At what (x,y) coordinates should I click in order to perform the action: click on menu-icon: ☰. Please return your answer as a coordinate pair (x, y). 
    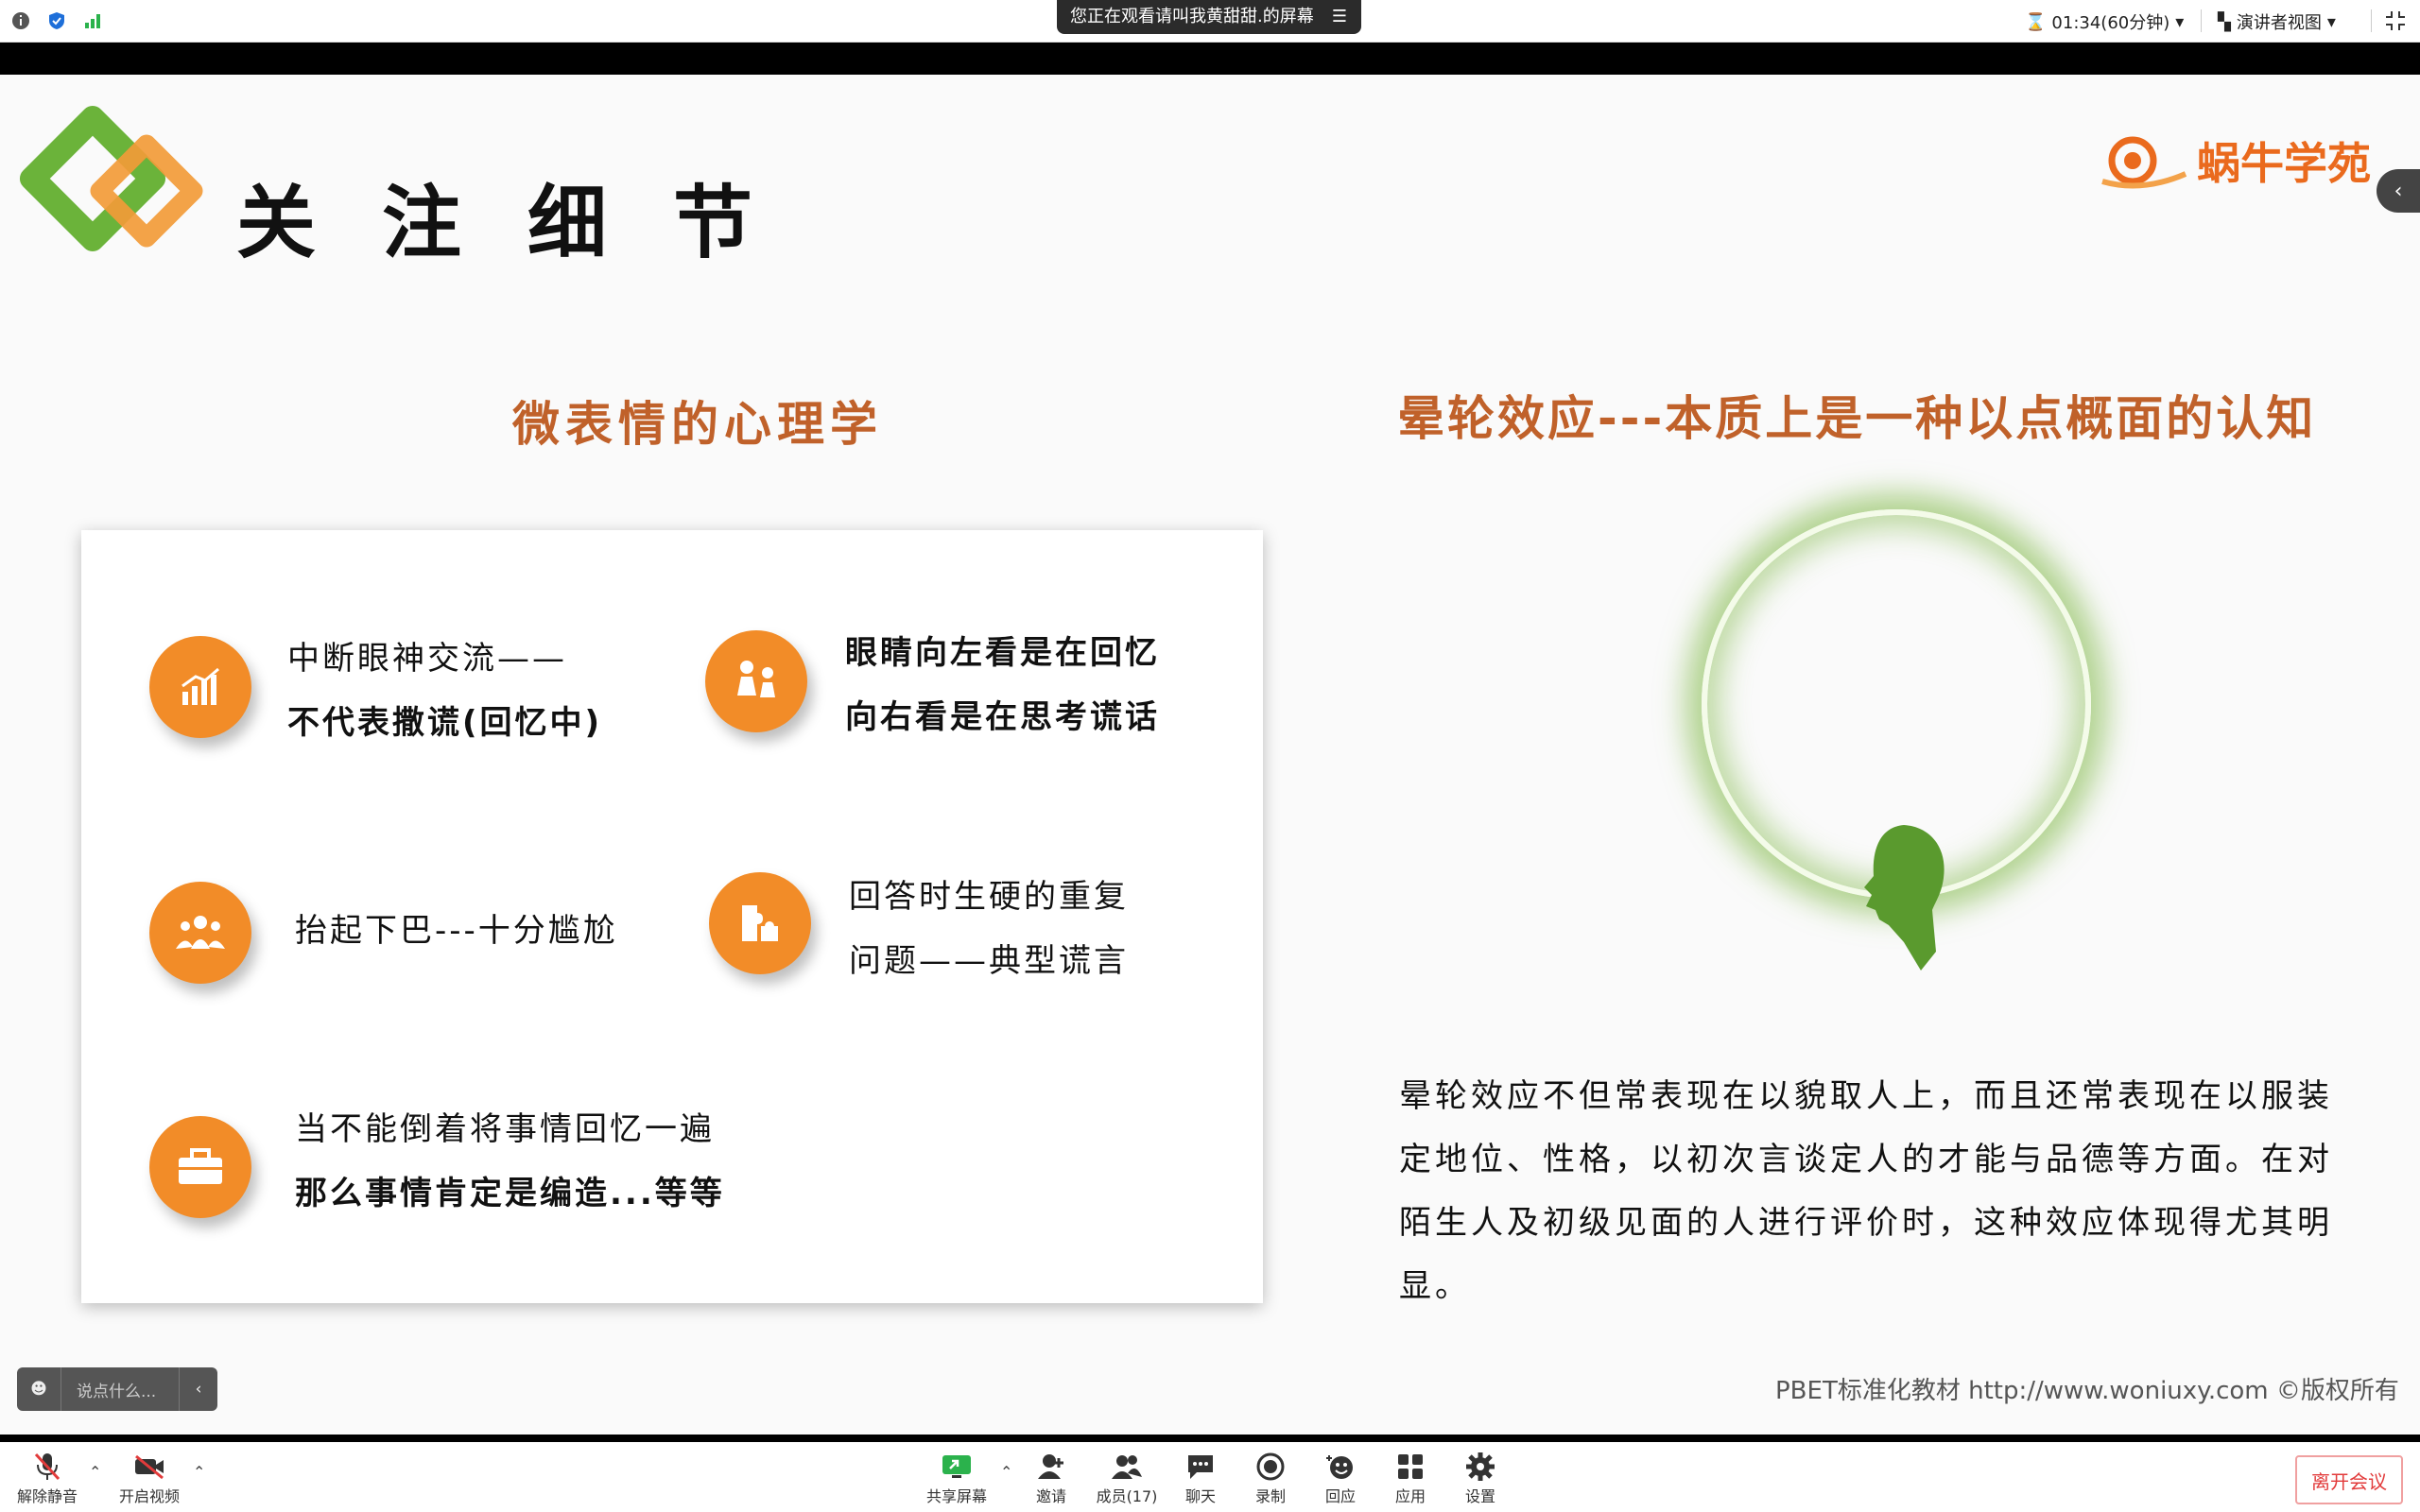
    Looking at the image, I should click on (1339, 17).